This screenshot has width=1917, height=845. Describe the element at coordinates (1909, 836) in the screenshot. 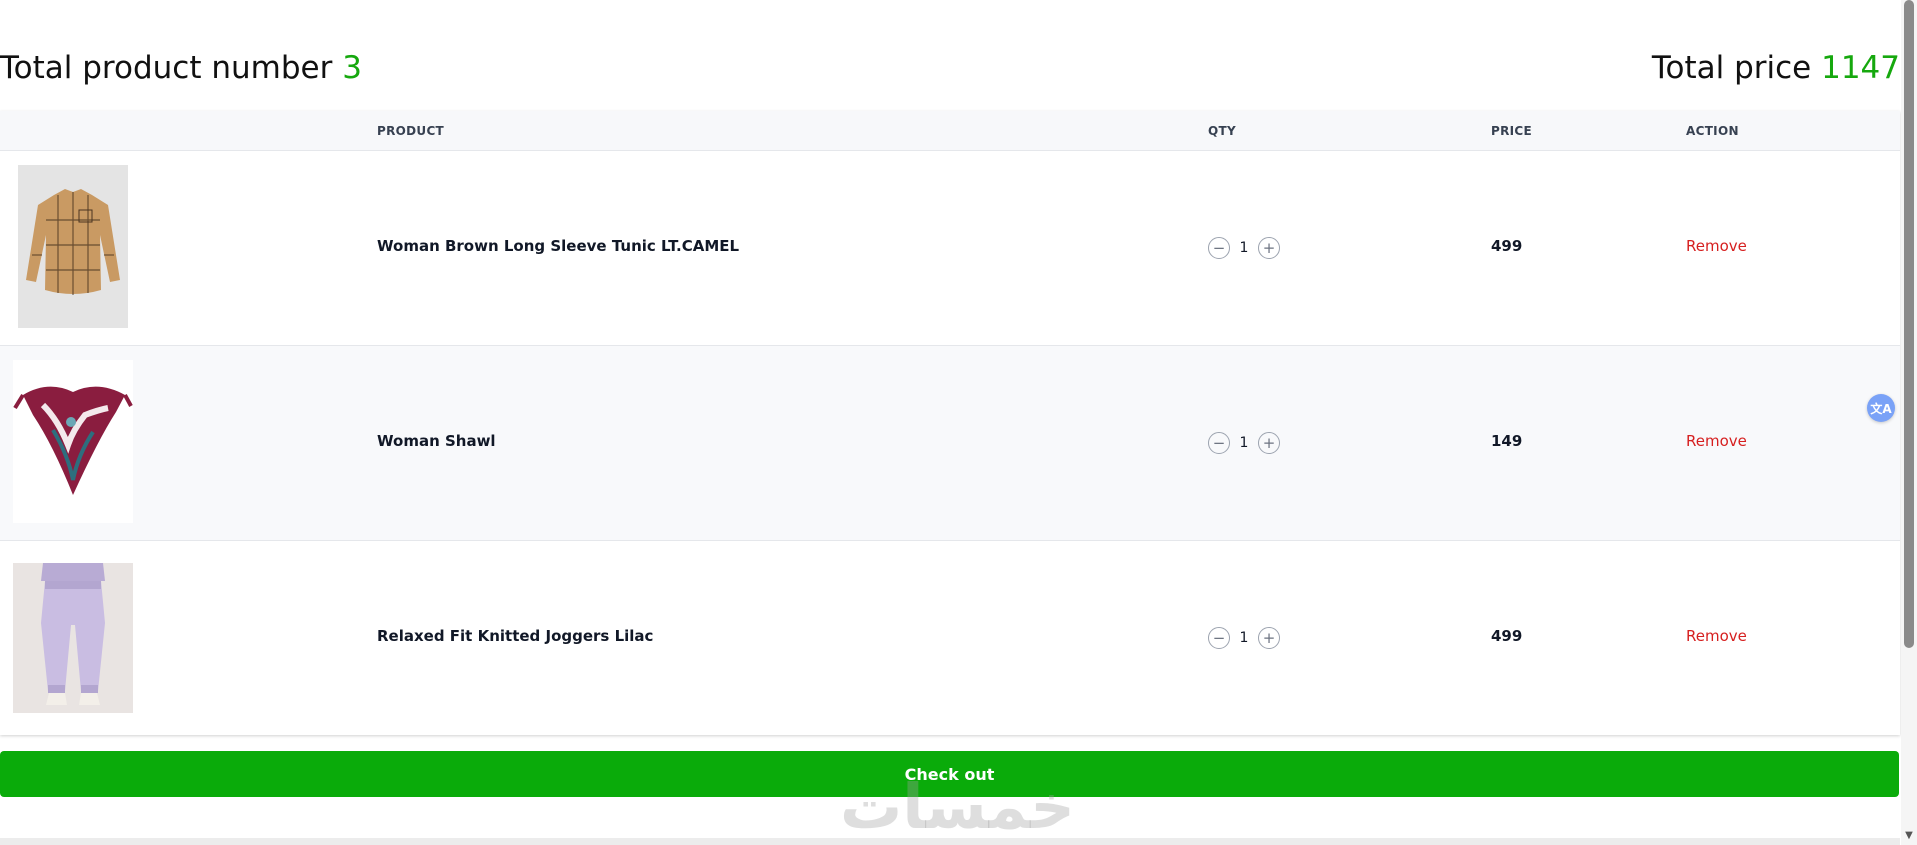

I see `scroll-down-arrow-icon: ▼` at that location.